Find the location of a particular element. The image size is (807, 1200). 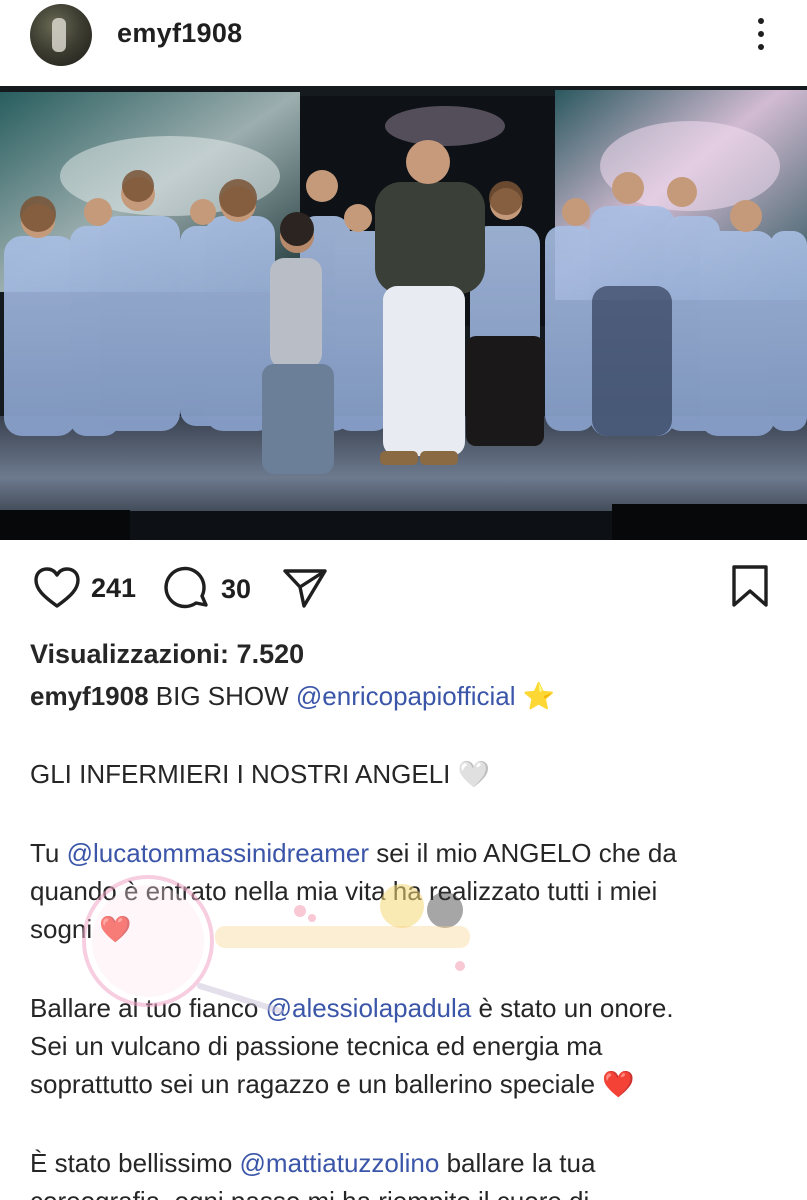

bookmark-icon is located at coordinates (750, 586).